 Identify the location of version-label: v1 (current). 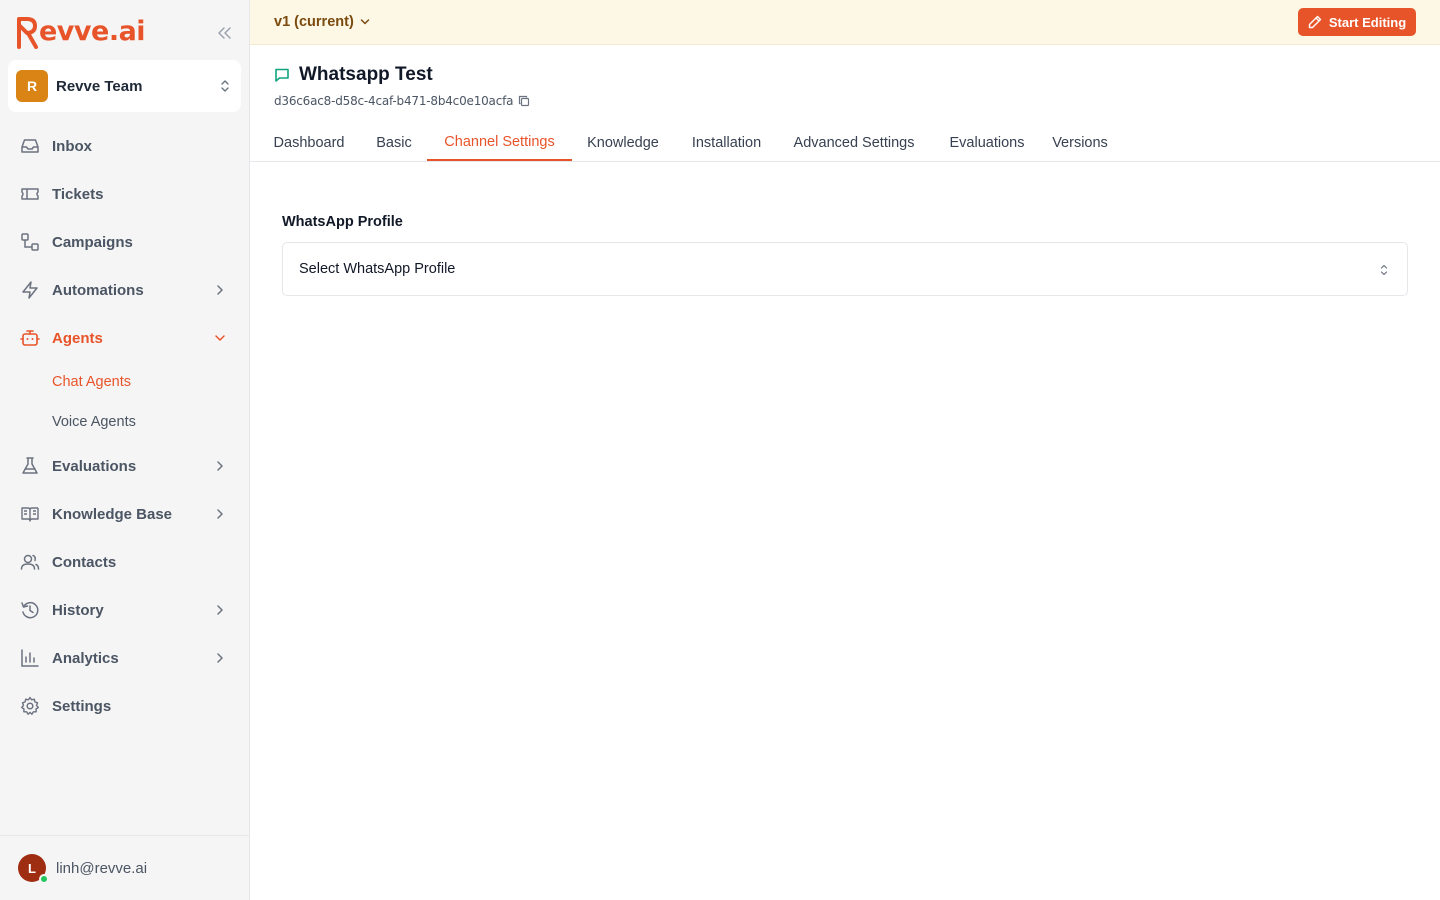
(314, 22).